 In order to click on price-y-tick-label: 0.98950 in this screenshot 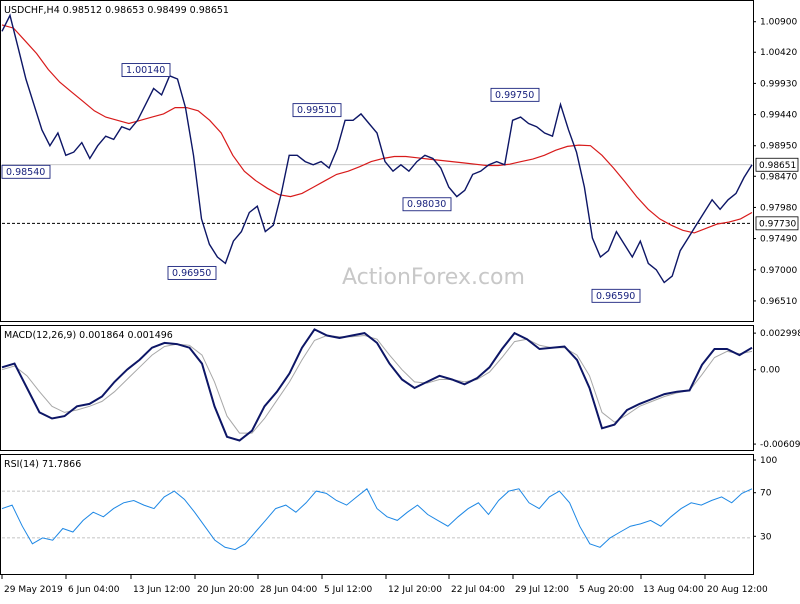, I will do `click(778, 147)`.